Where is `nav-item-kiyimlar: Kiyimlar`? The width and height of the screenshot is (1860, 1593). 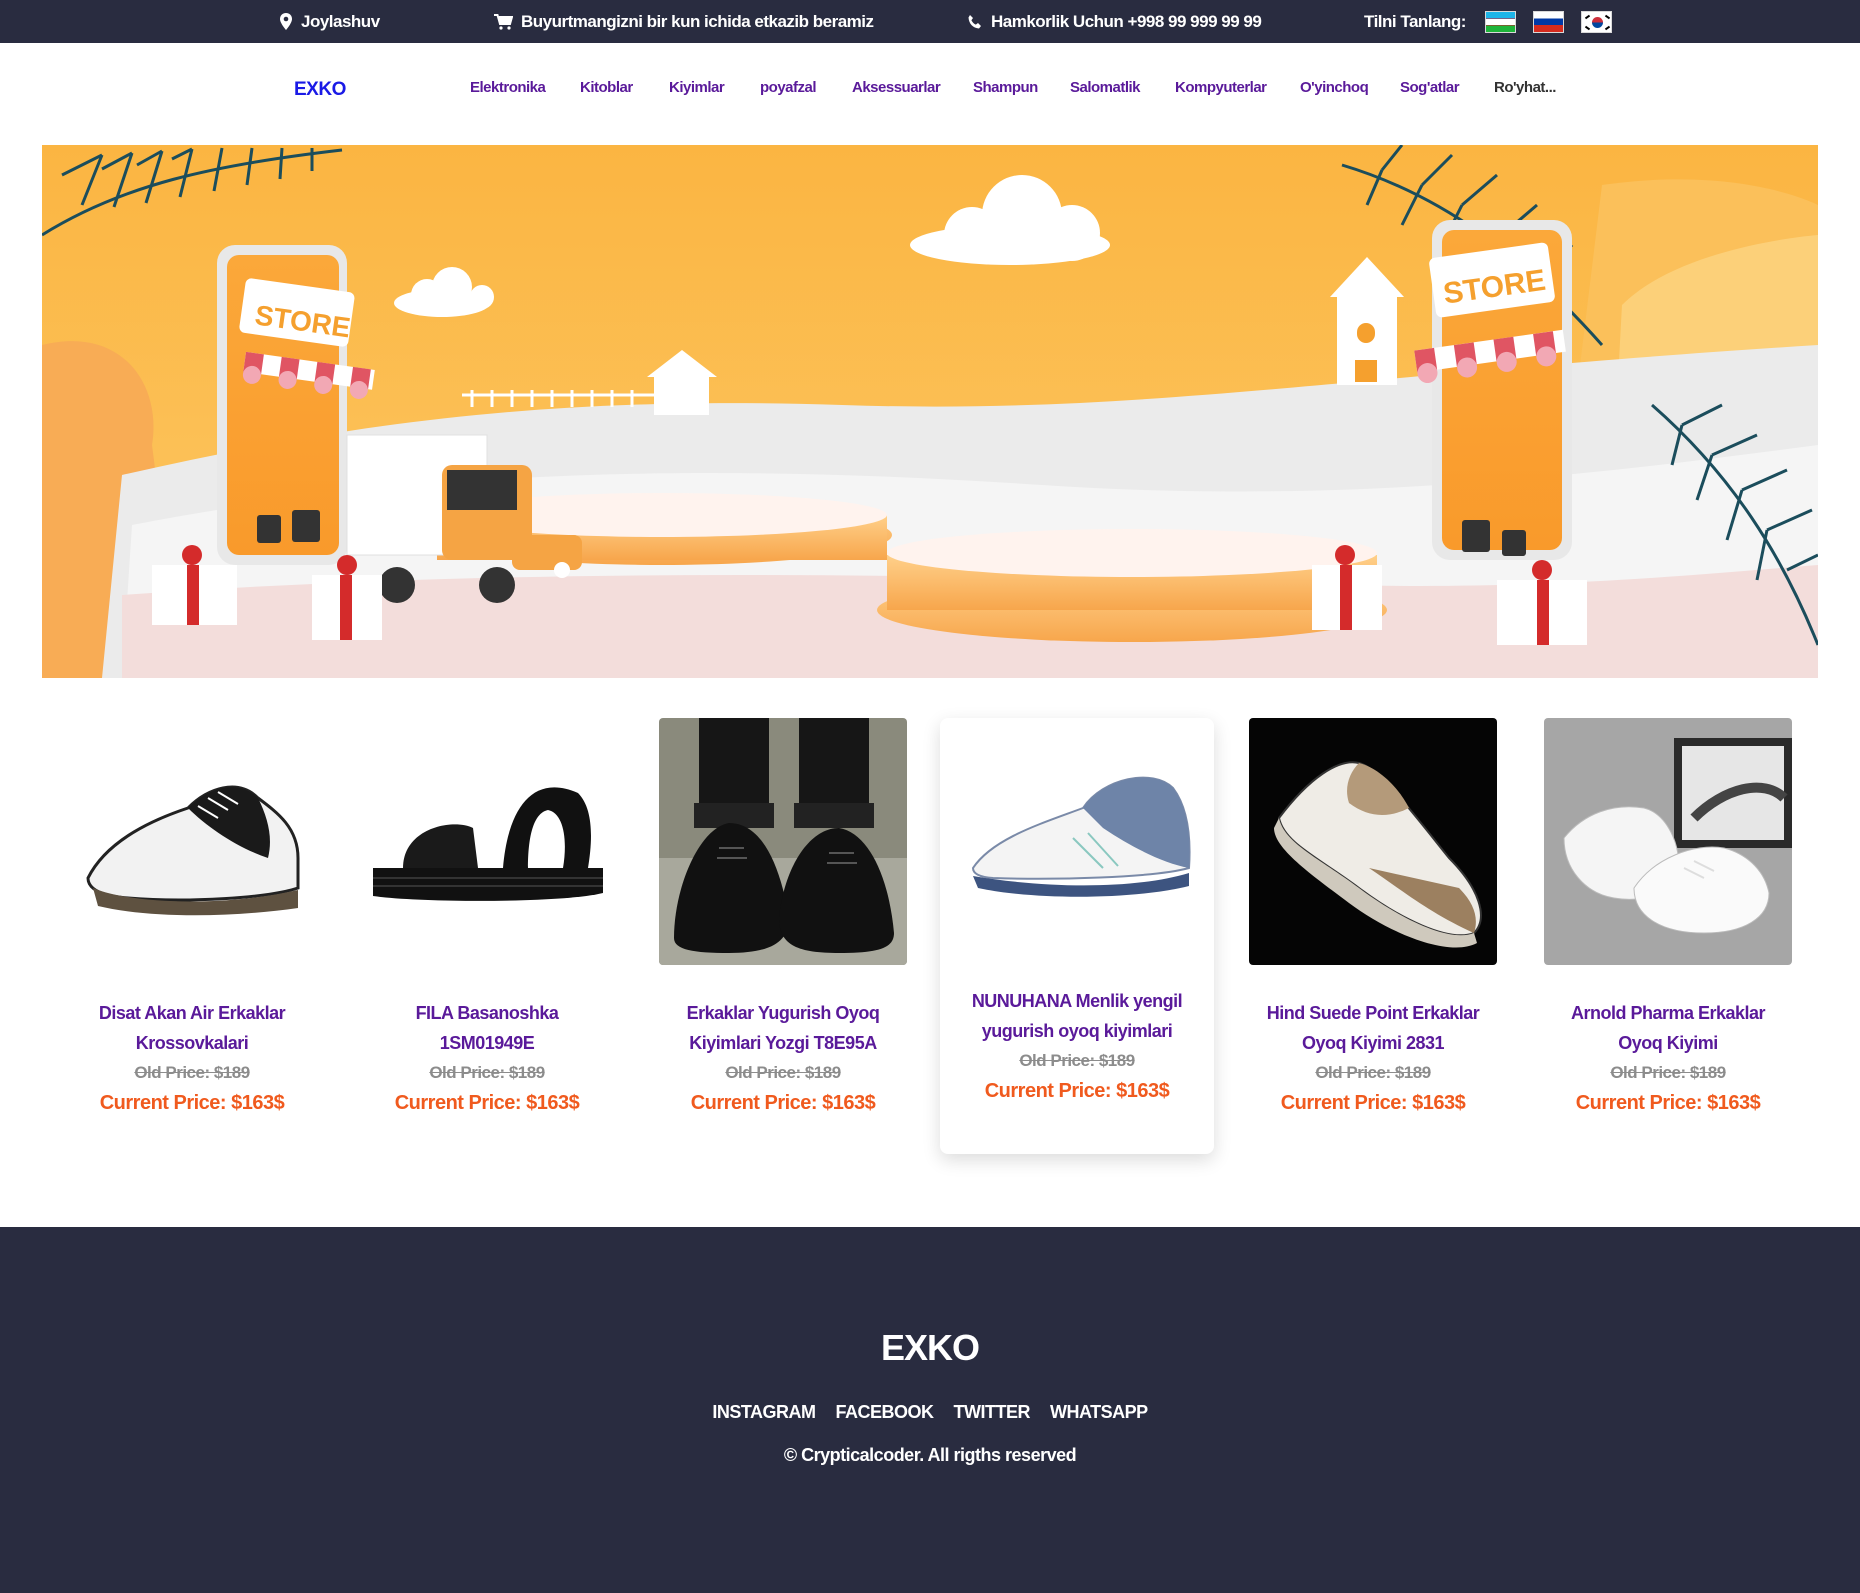 nav-item-kiyimlar: Kiyimlar is located at coordinates (697, 87).